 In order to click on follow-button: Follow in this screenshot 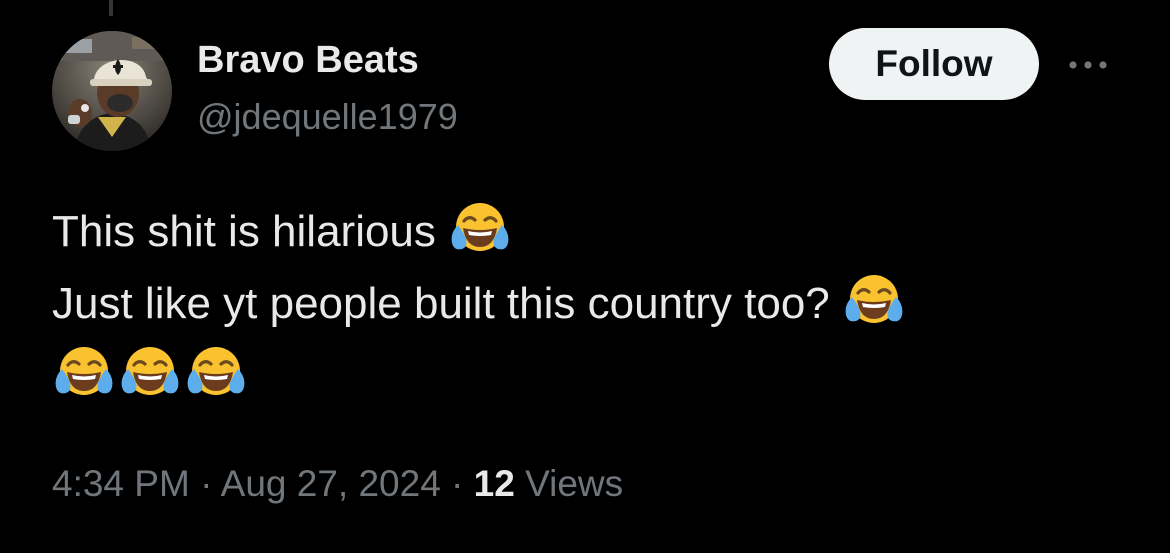, I will do `click(934, 64)`.